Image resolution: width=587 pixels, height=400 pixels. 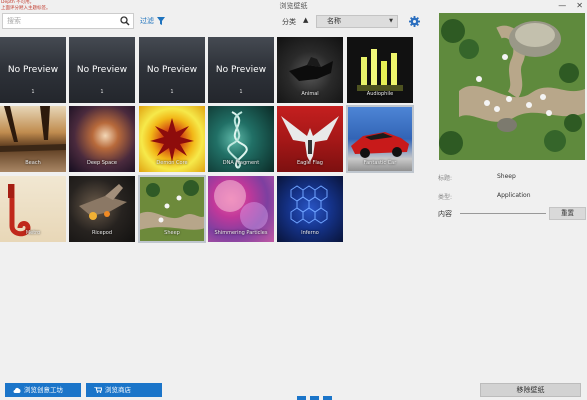 What do you see at coordinates (357, 21) in the screenshot?
I see `sort-select: 名称 ▼` at bounding box center [357, 21].